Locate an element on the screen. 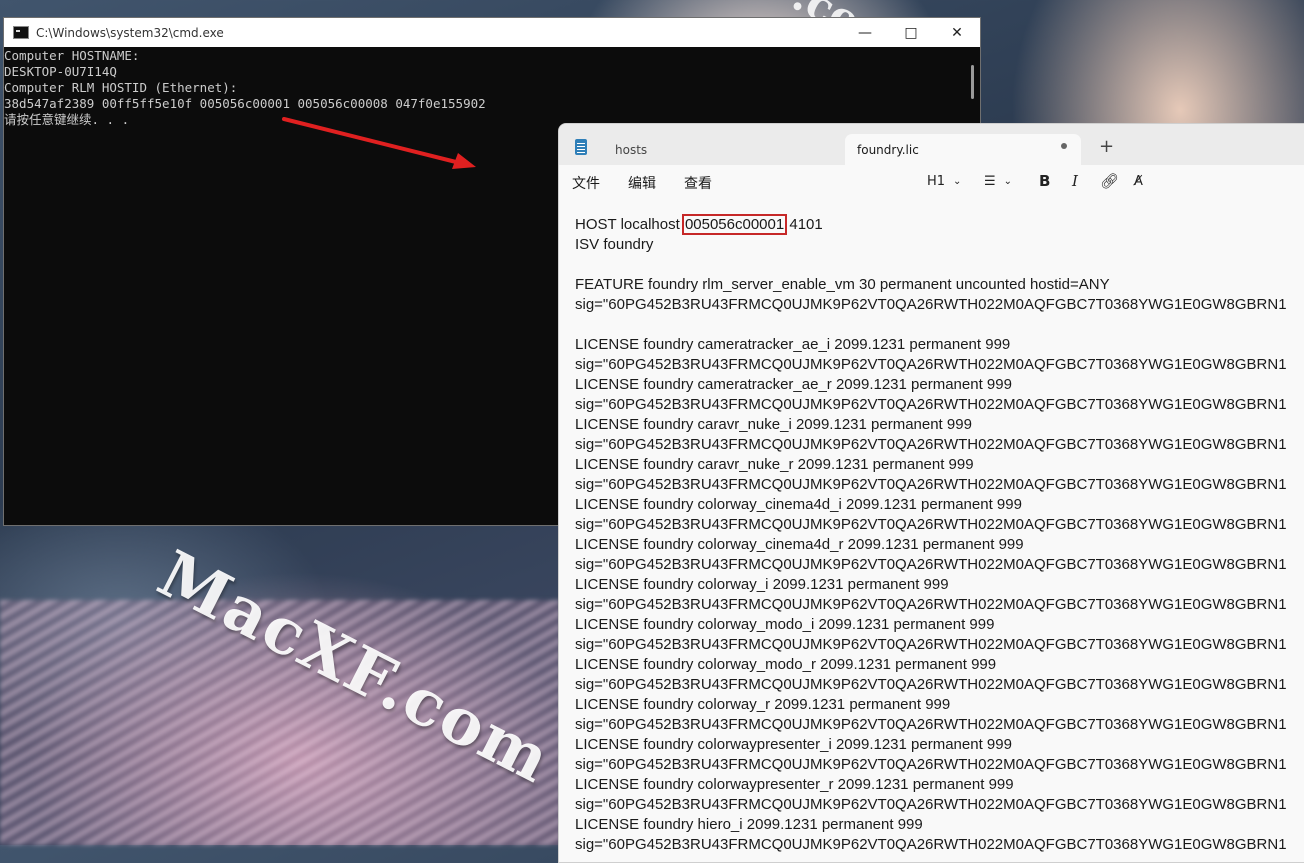  cmd-app-icon is located at coordinates (21, 32).